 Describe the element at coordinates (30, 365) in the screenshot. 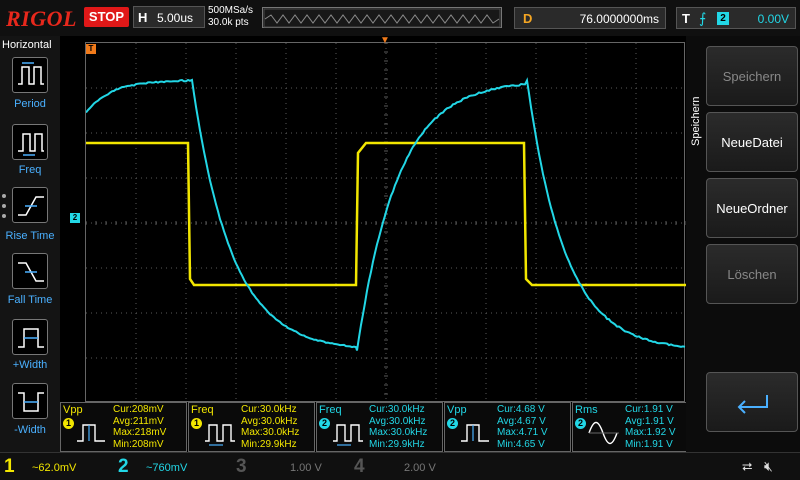

I see `positive-width-label: +Width` at that location.